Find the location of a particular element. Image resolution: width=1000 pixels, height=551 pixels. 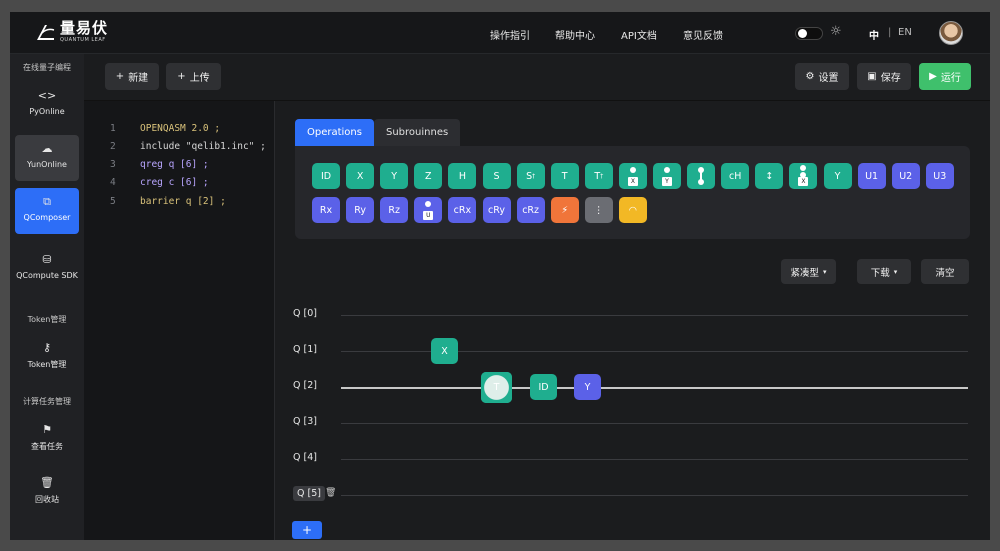

qubit-label: Q [5] is located at coordinates (309, 493).